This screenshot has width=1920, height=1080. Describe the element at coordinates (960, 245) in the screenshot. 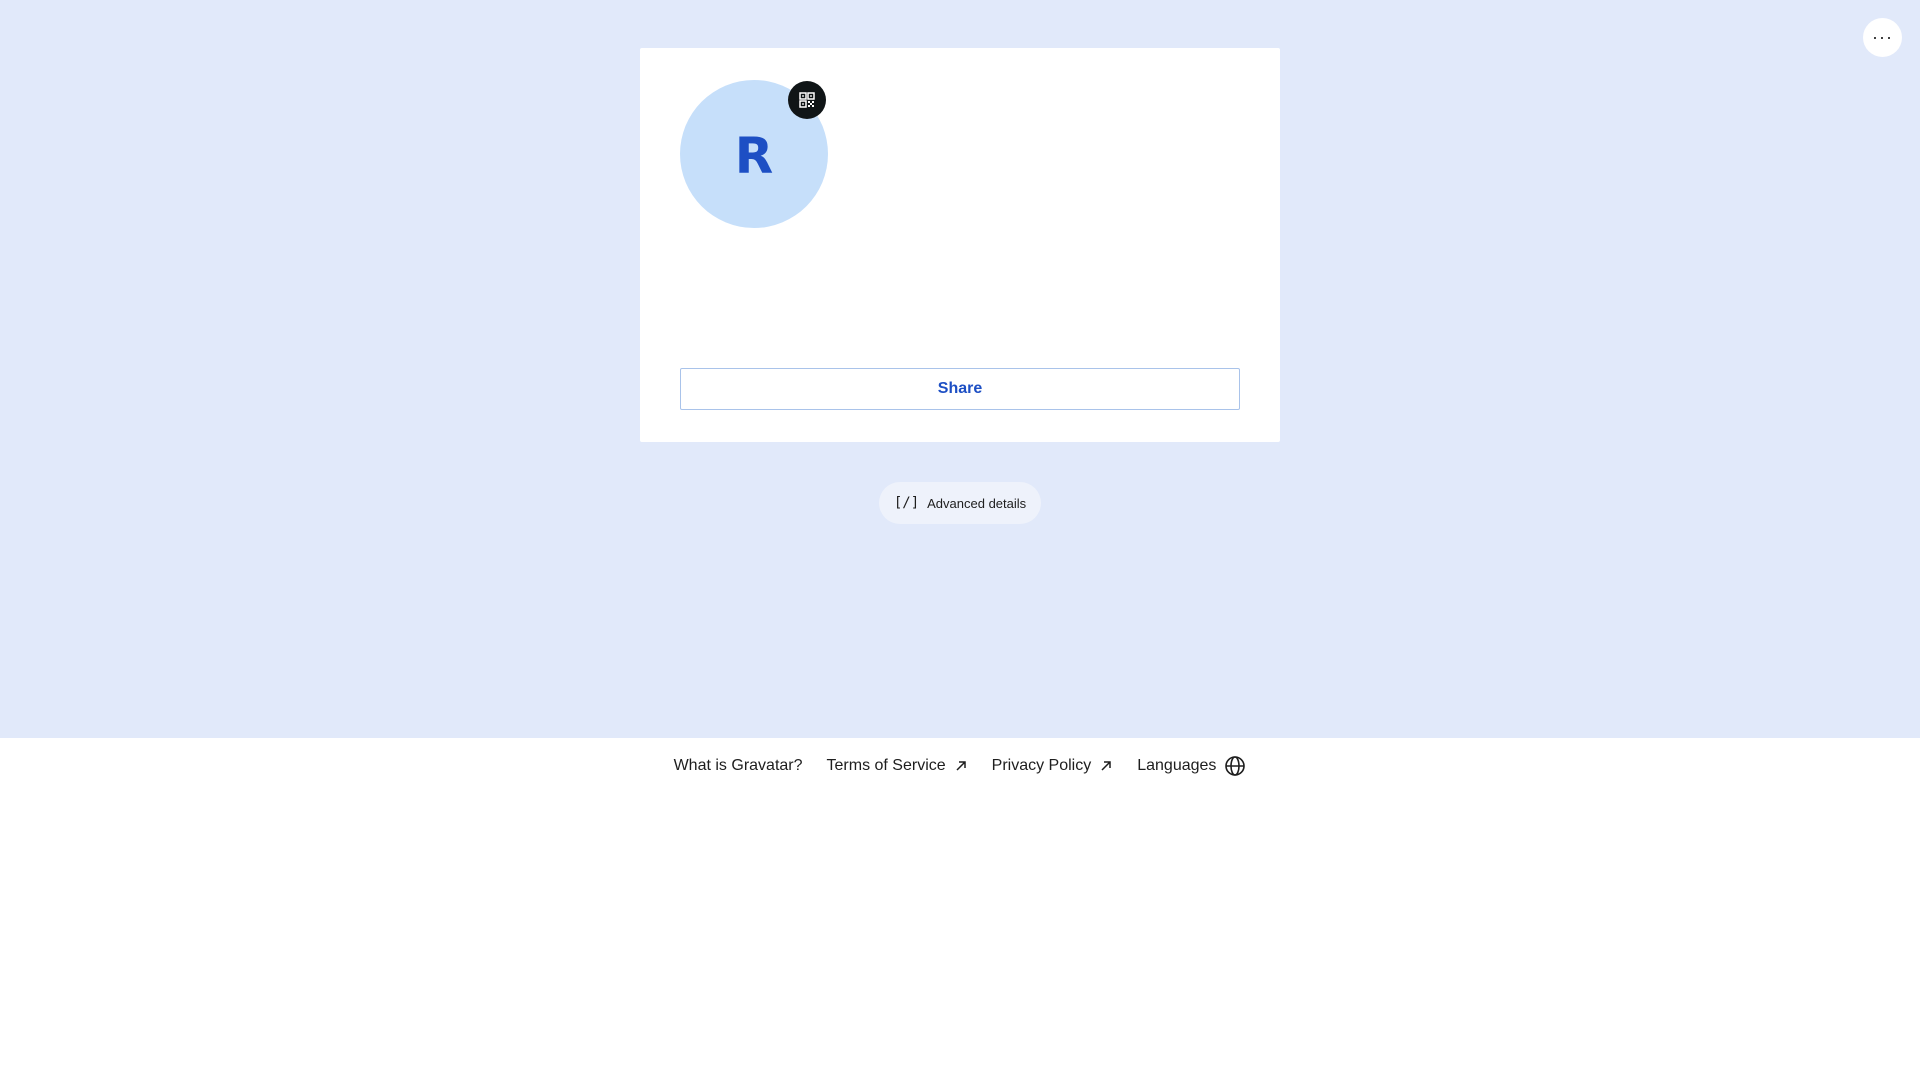

I see `profile-card: R Share` at that location.